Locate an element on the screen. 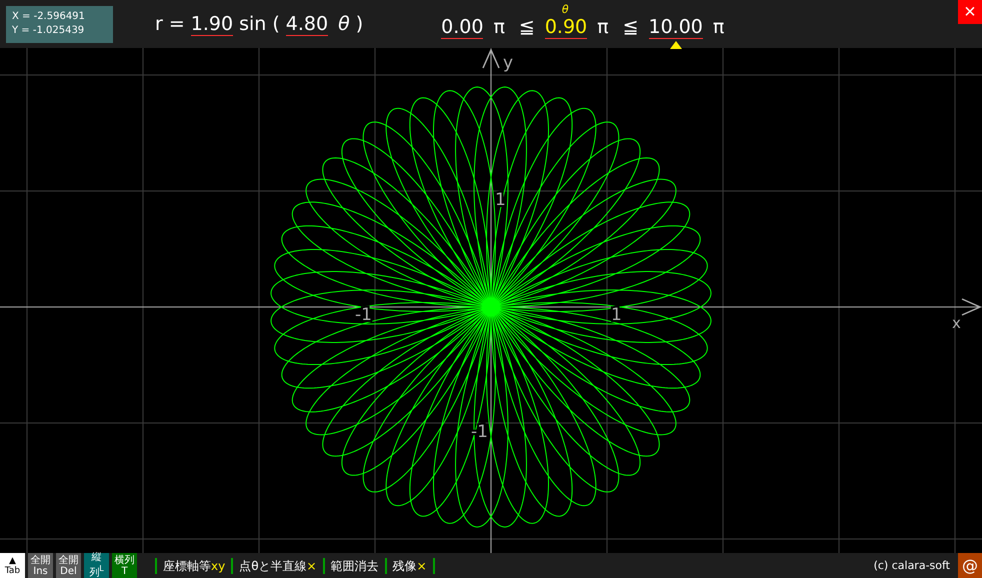  tick-label: -1 is located at coordinates (363, 315).